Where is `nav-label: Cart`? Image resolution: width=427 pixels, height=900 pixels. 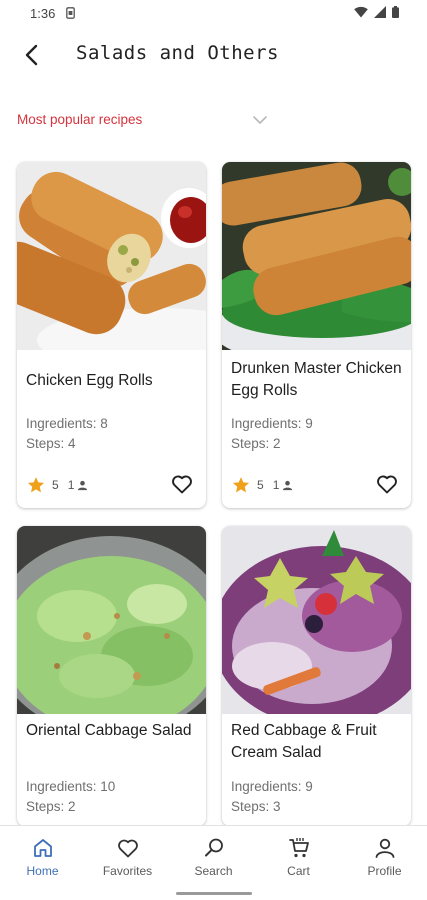 nav-label: Cart is located at coordinates (298, 871).